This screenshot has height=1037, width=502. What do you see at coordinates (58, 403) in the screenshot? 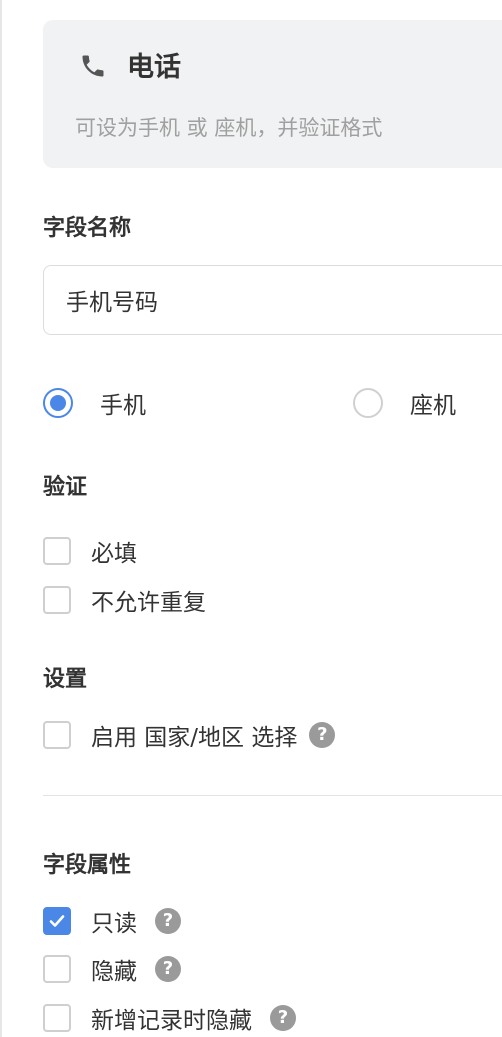
I see `radio-mobile-button` at bounding box center [58, 403].